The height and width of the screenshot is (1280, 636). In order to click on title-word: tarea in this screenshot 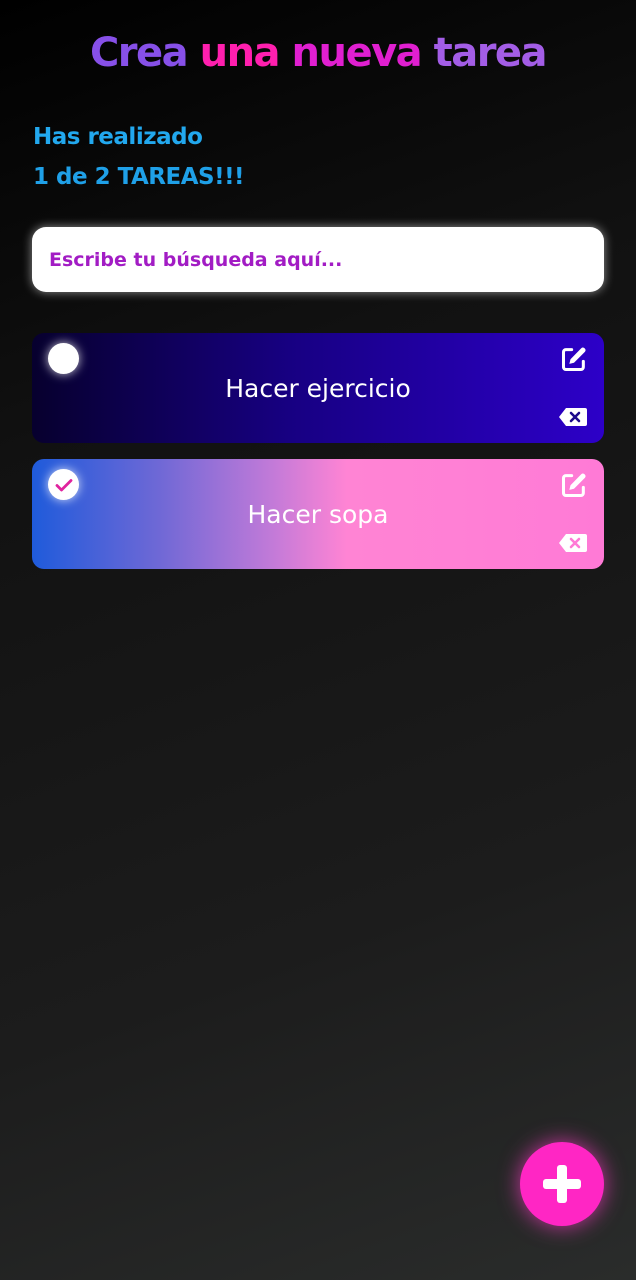, I will do `click(490, 53)`.